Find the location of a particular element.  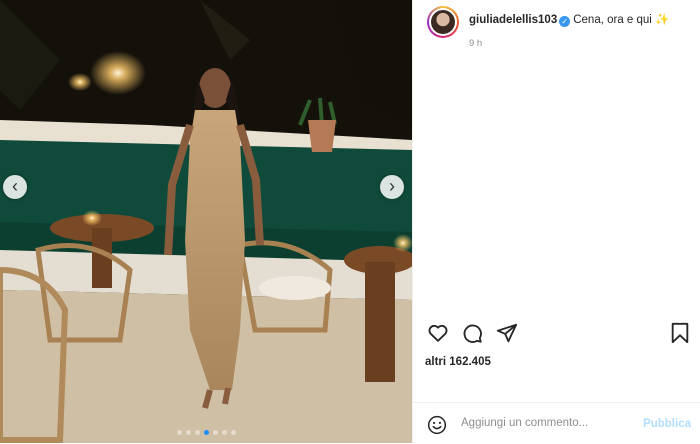

chevron-right-icon: › is located at coordinates (392, 186).